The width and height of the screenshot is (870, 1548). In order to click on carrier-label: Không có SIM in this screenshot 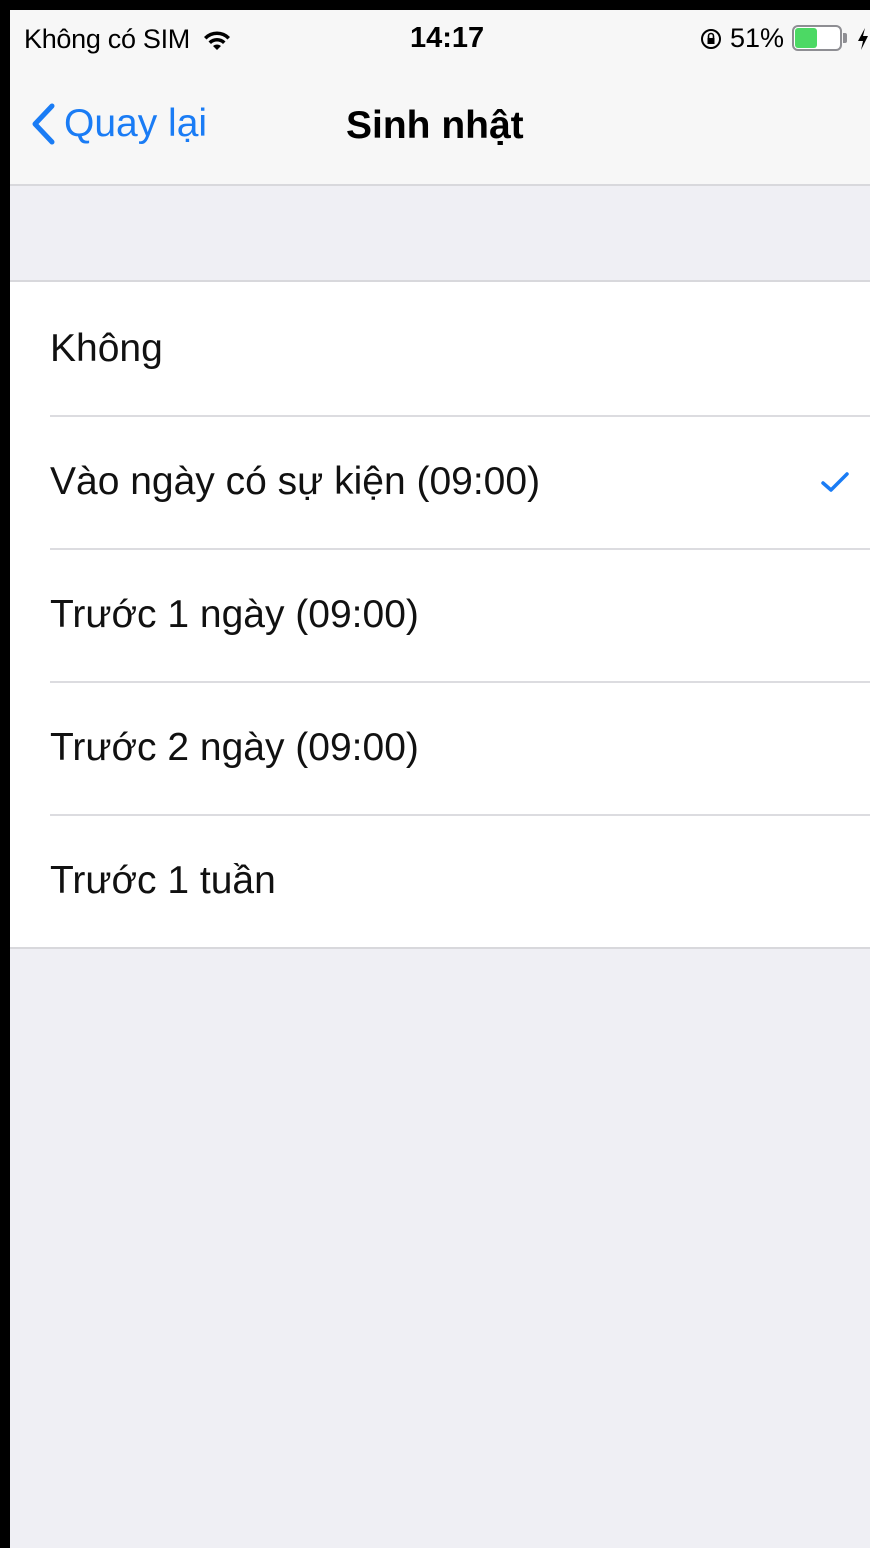, I will do `click(107, 39)`.